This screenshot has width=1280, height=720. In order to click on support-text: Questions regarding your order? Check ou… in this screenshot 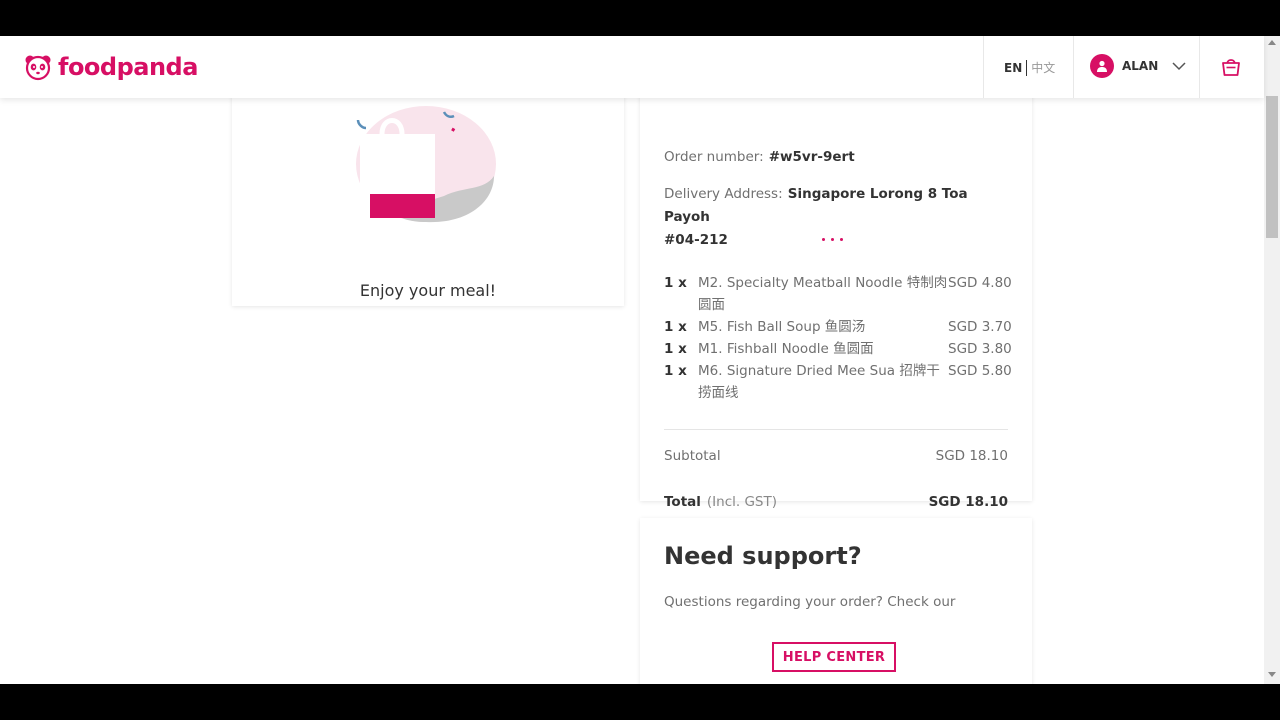, I will do `click(810, 602)`.